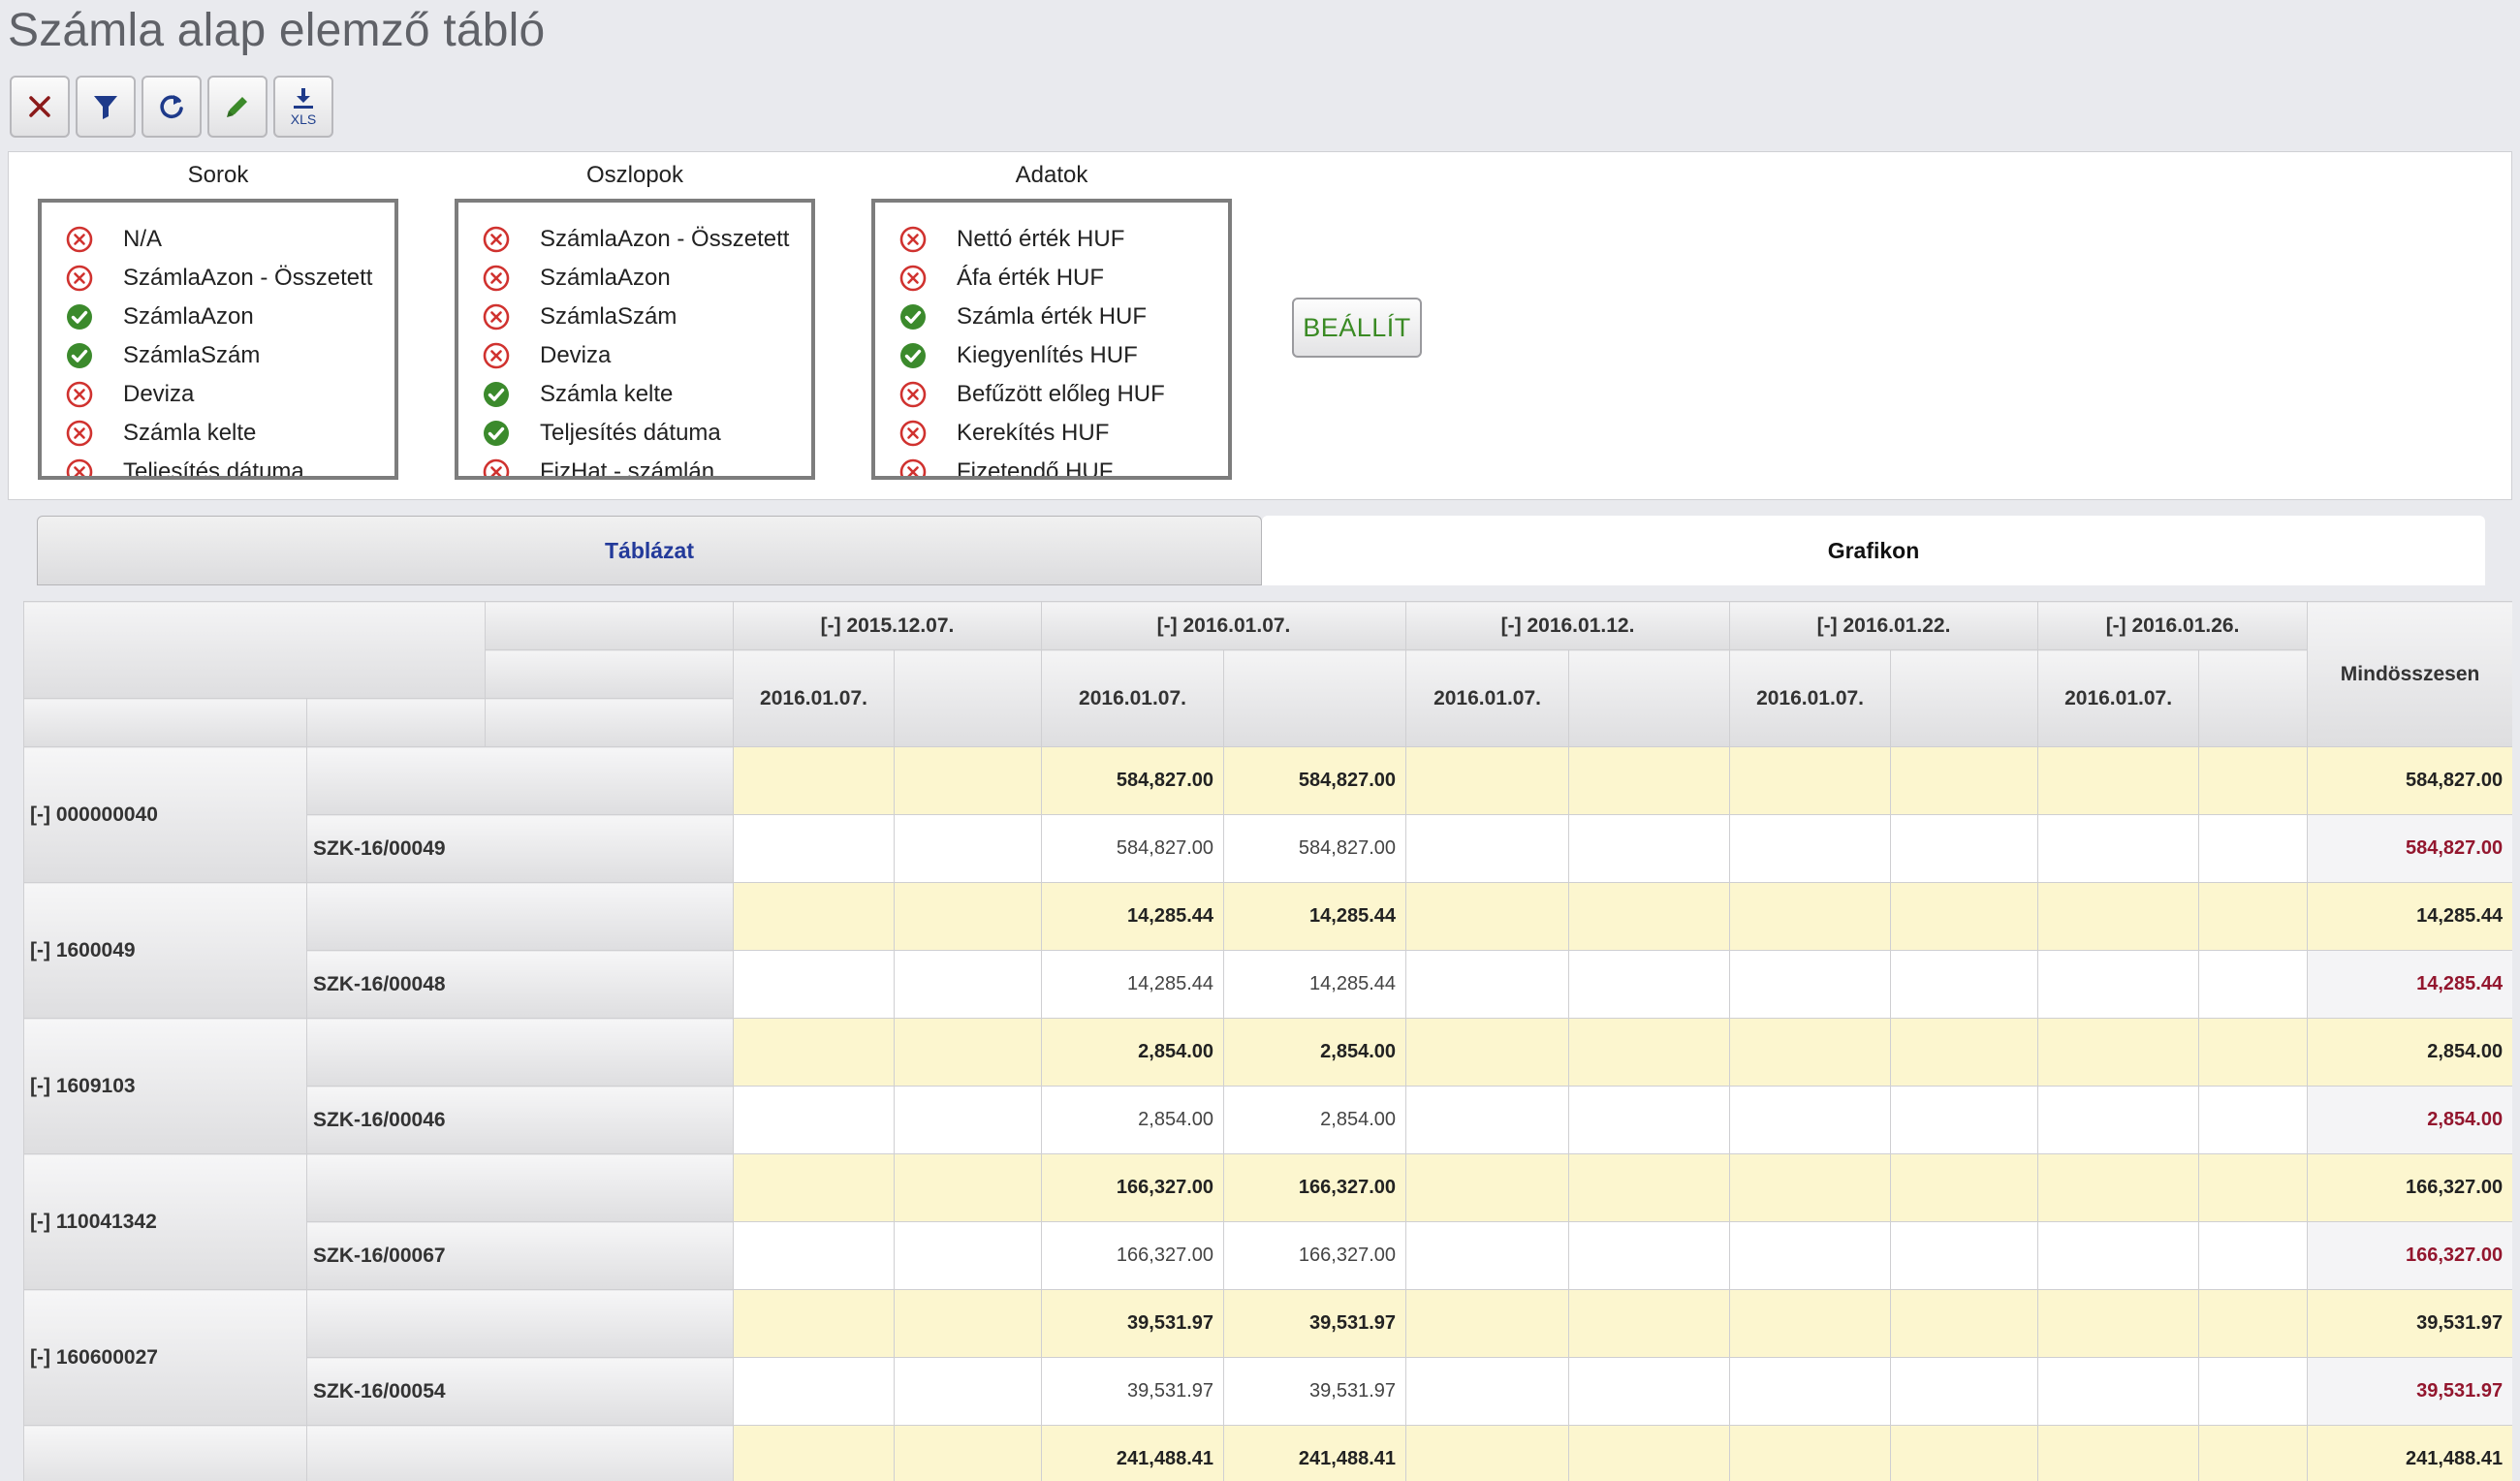  I want to click on sorok-list-item: Számla kelte, so click(218, 433).